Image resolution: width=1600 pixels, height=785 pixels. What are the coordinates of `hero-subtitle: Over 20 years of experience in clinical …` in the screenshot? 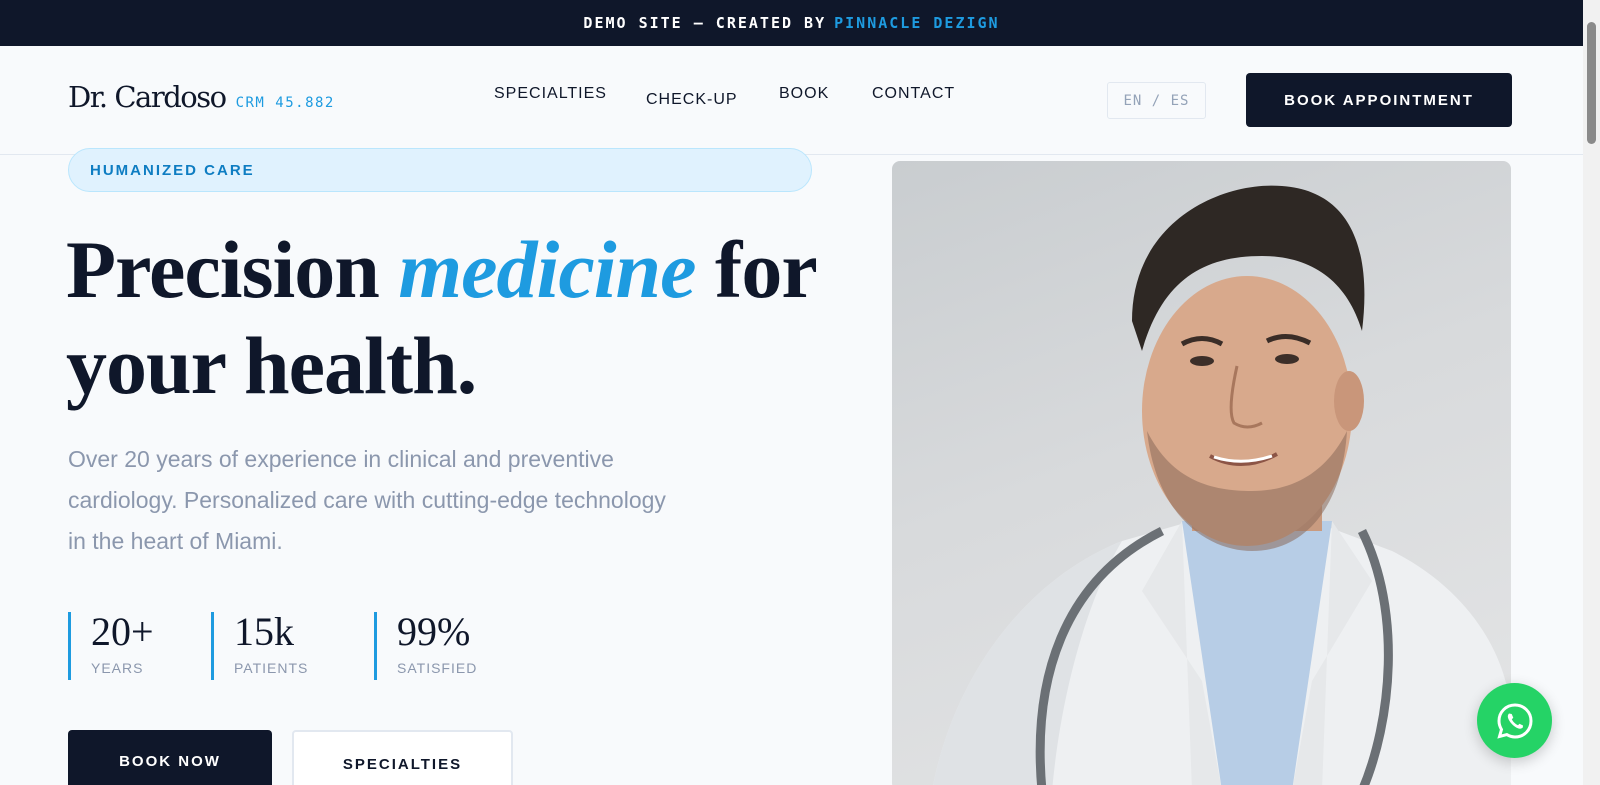 It's located at (367, 500).